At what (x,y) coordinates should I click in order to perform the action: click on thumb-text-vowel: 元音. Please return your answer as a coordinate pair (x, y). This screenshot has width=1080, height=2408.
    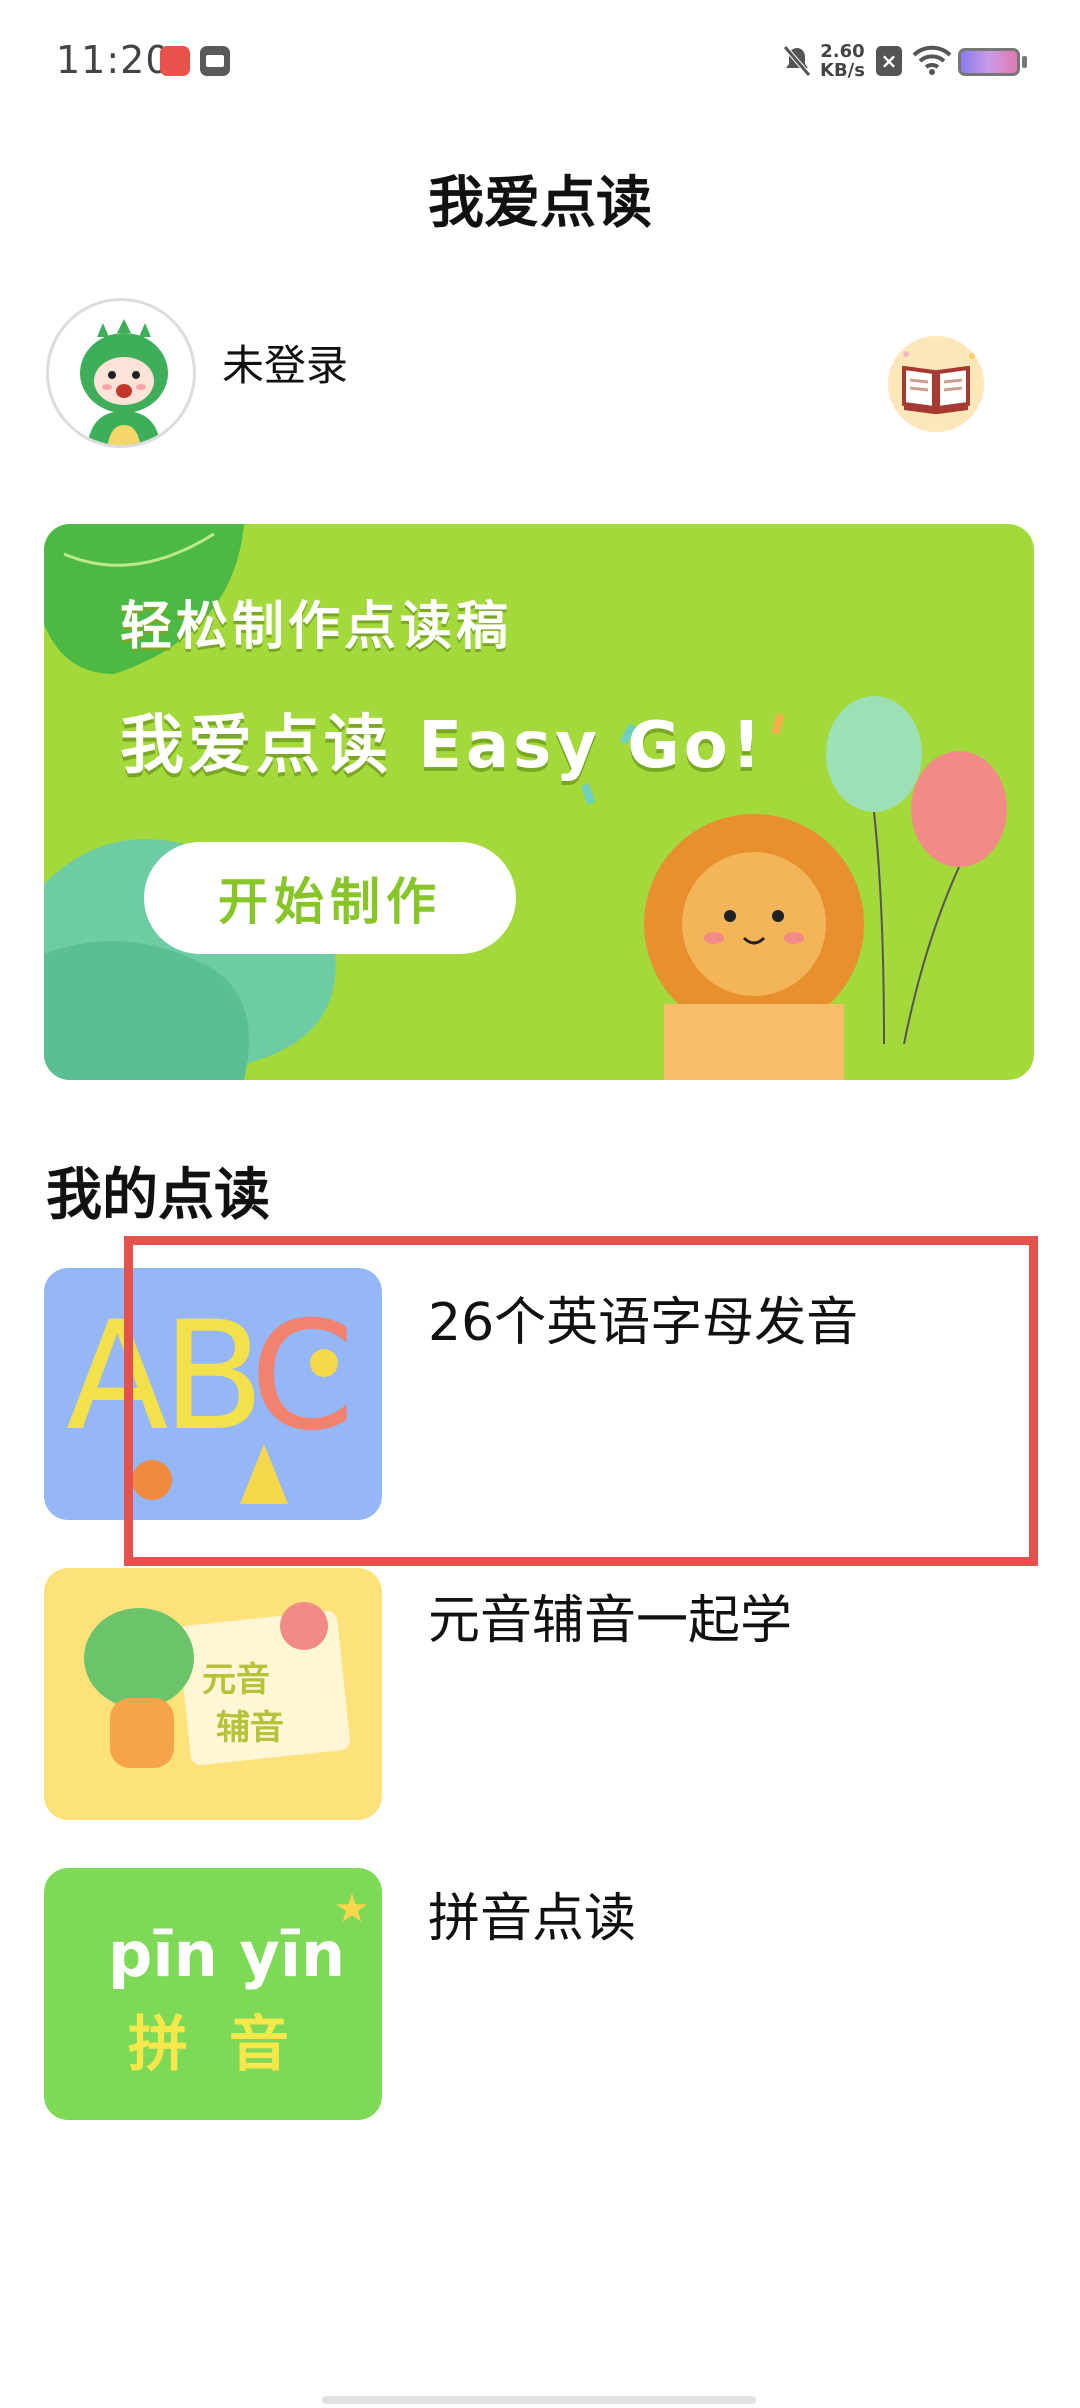
    Looking at the image, I should click on (236, 1680).